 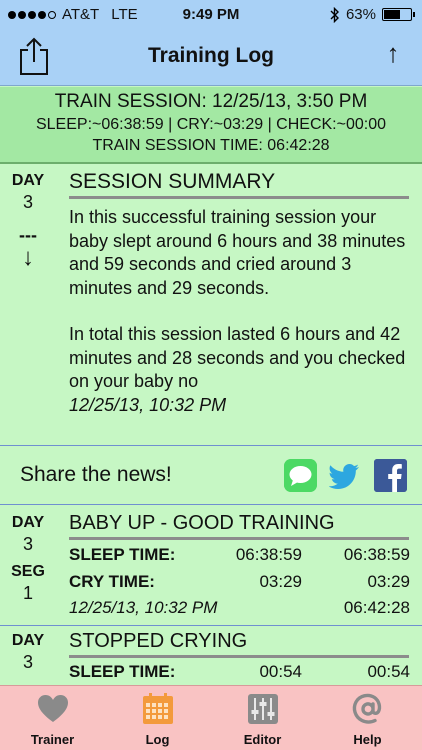 What do you see at coordinates (334, 14) in the screenshot?
I see `bluetooth-icon` at bounding box center [334, 14].